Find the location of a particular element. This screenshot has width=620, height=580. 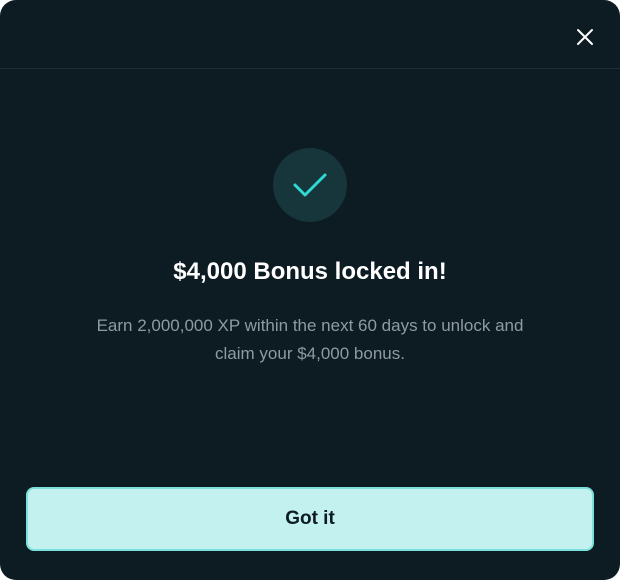

close-icon is located at coordinates (585, 37).